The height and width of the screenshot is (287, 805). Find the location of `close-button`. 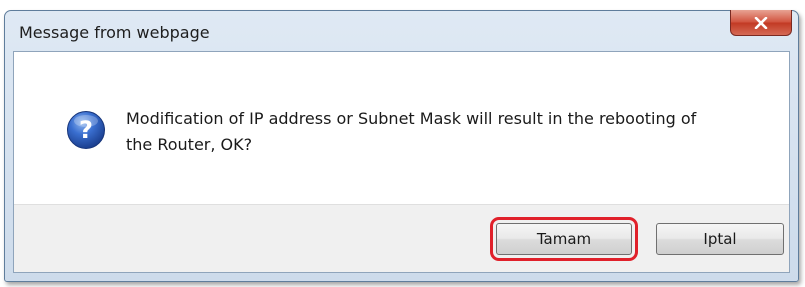

close-button is located at coordinates (761, 23).